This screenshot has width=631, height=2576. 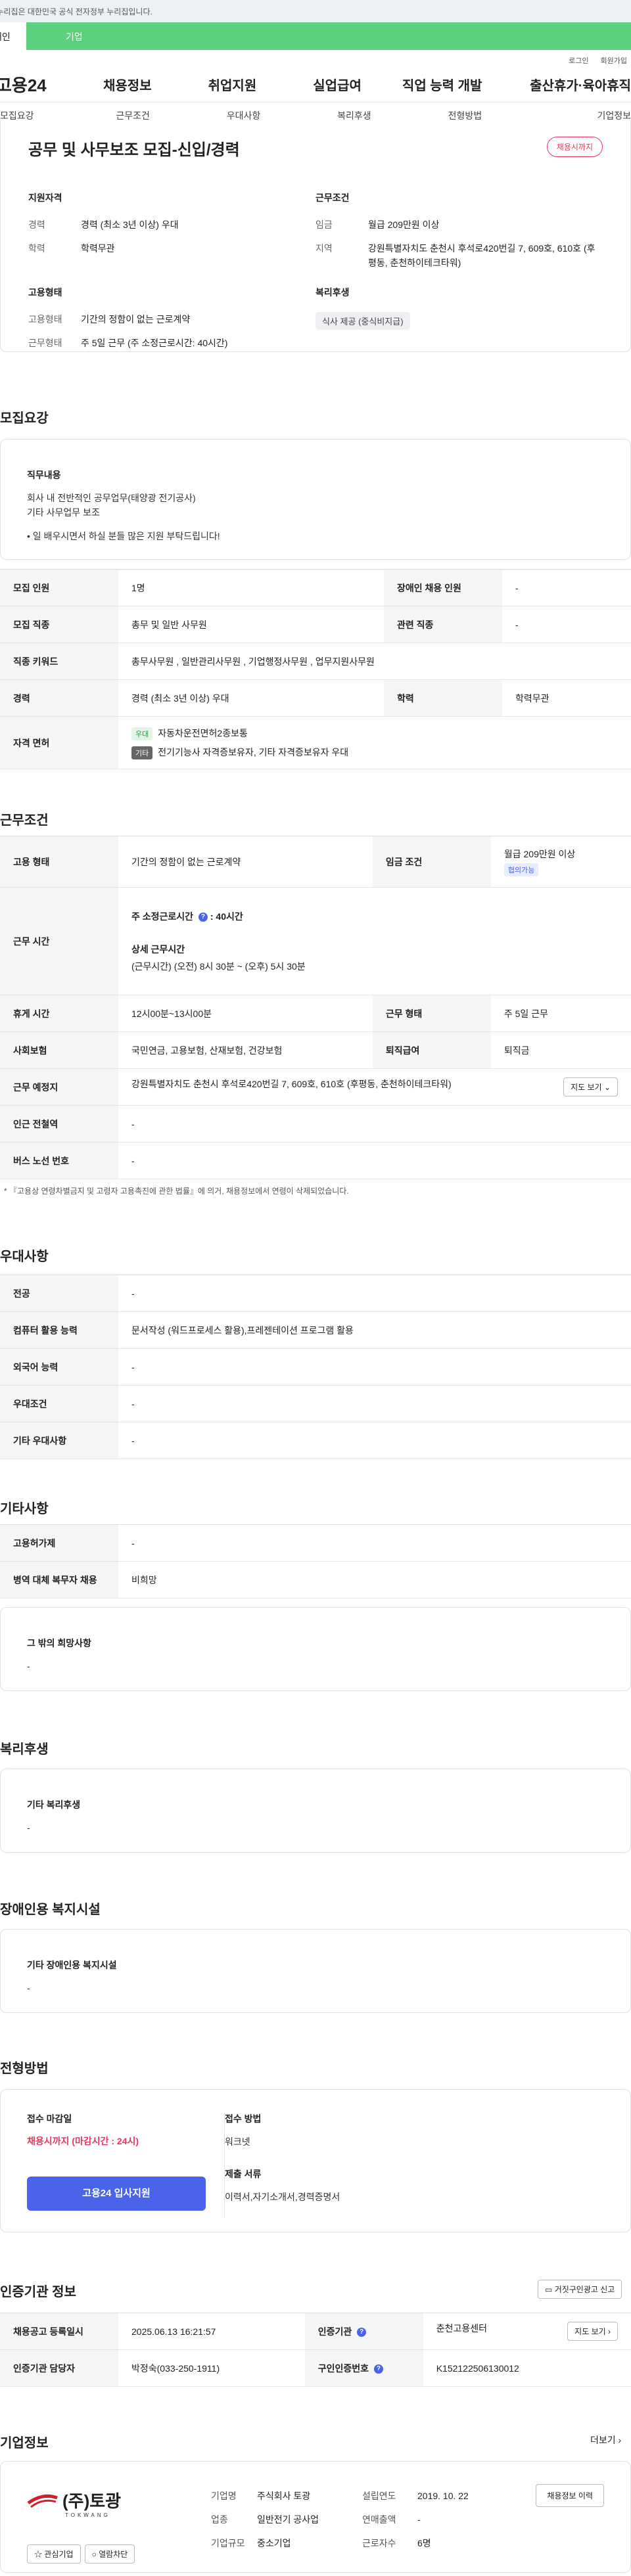 What do you see at coordinates (24, 1749) in the screenshot?
I see `welfare-section-title: 복리후생` at bounding box center [24, 1749].